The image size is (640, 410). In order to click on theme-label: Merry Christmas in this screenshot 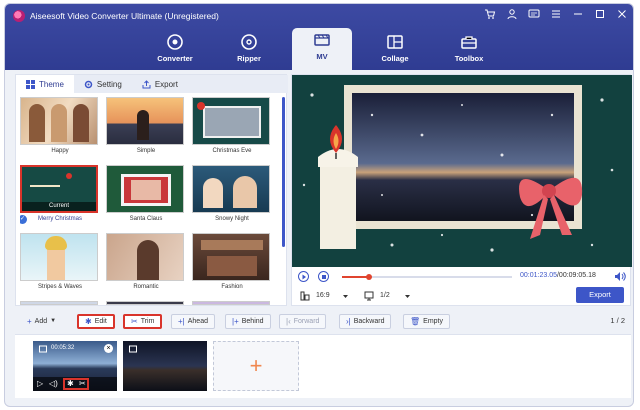, I will do `click(59, 219)`.